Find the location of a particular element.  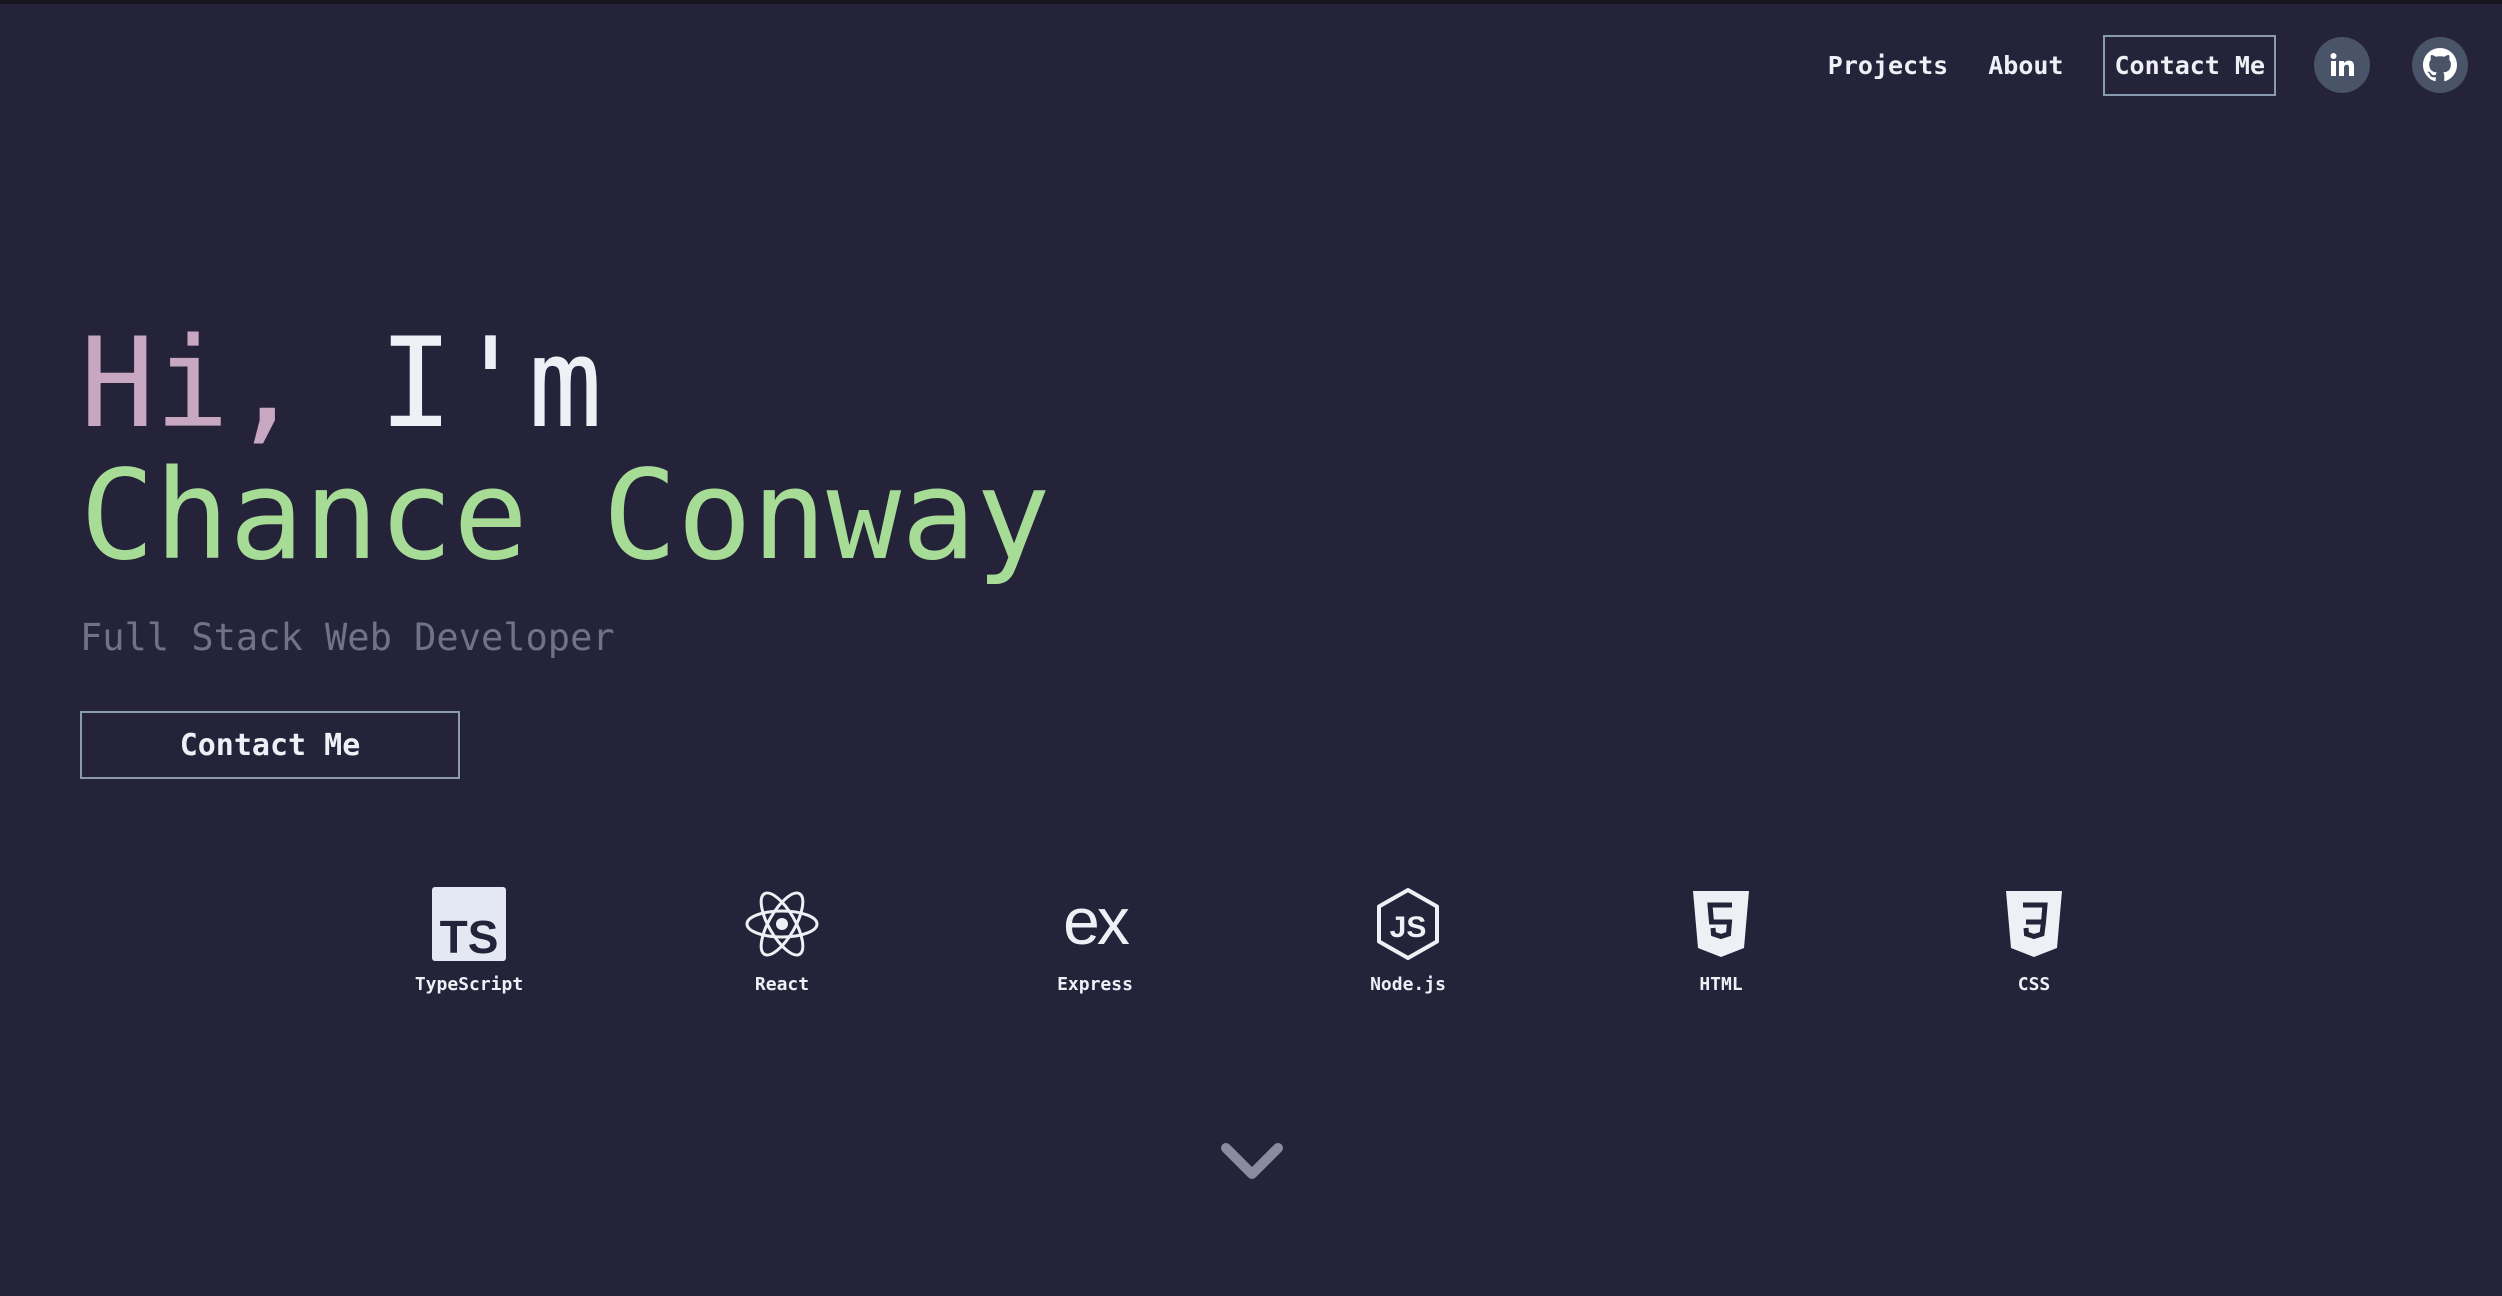

nav-contact-button: Contact Me is located at coordinates (2189, 65).